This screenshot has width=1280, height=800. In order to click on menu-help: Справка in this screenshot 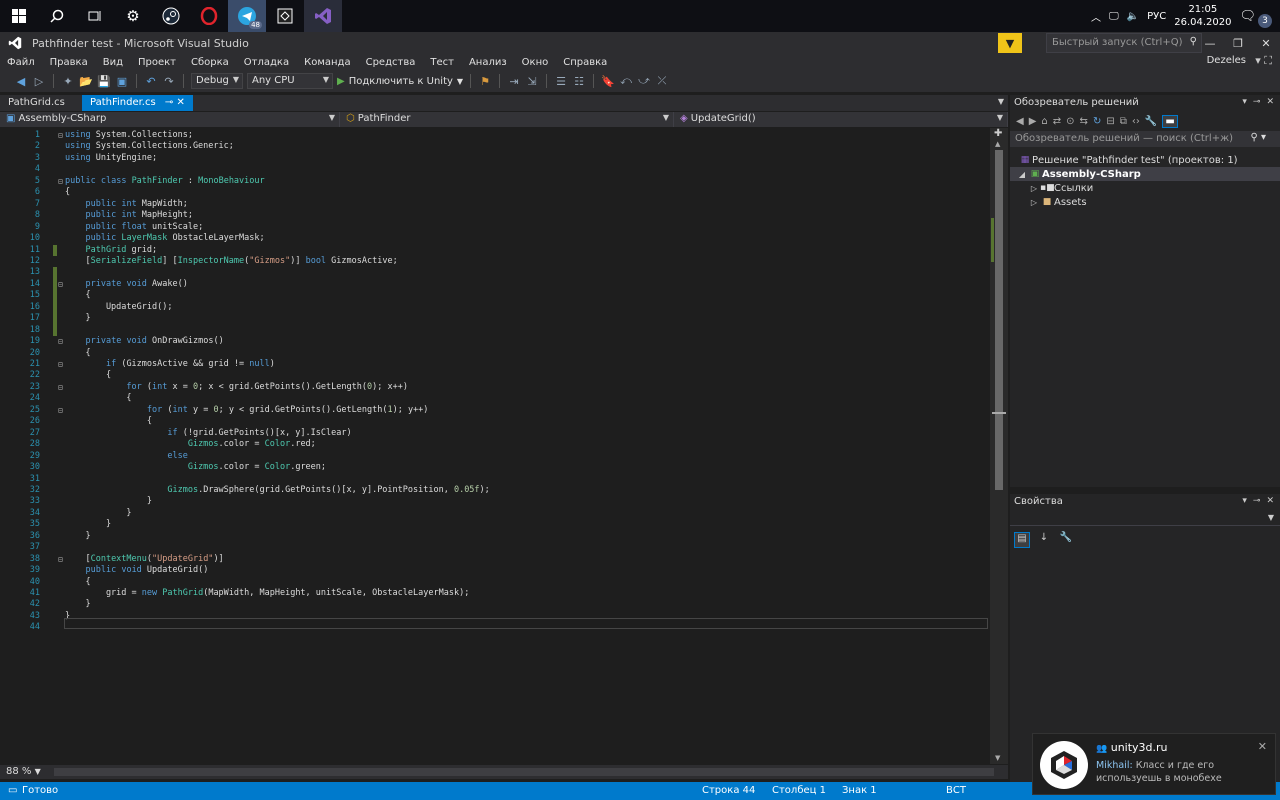, I will do `click(585, 62)`.